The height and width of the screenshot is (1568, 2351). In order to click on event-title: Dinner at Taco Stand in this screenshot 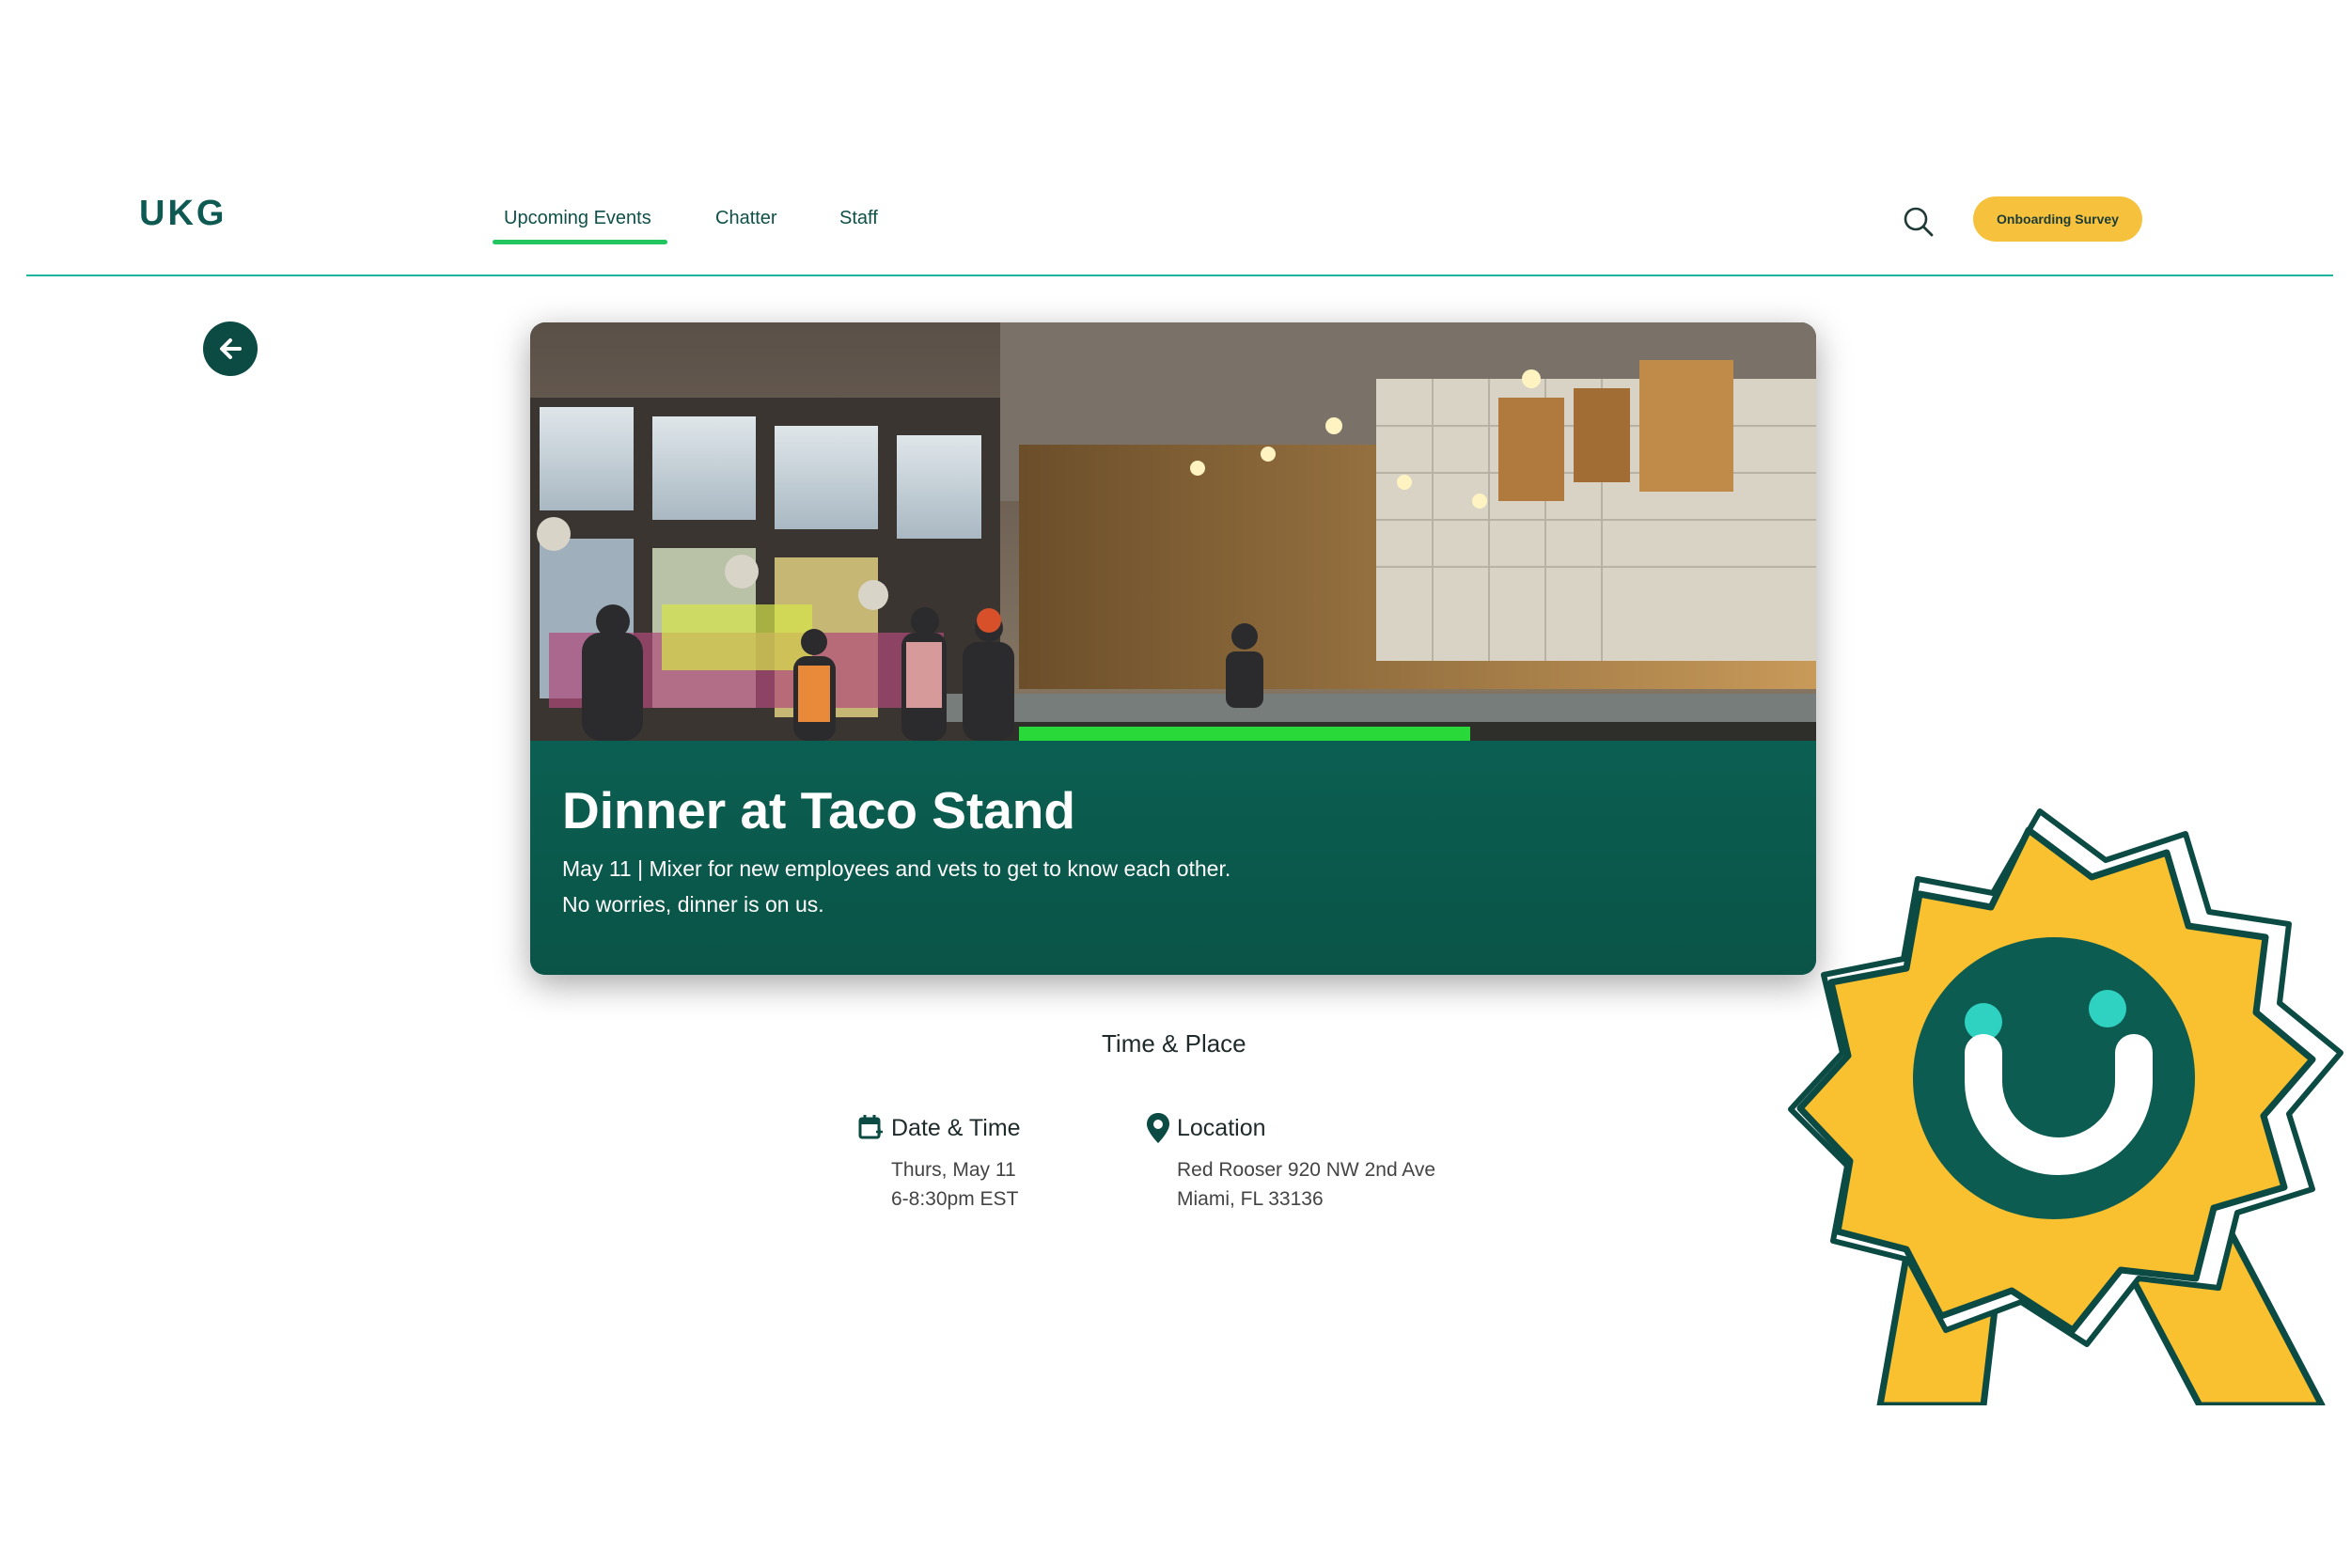, I will do `click(818, 810)`.